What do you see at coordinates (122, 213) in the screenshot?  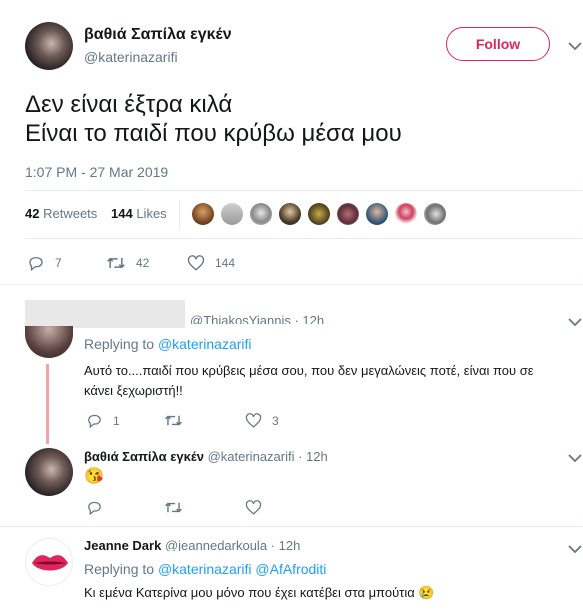 I see `likes-count: 144` at bounding box center [122, 213].